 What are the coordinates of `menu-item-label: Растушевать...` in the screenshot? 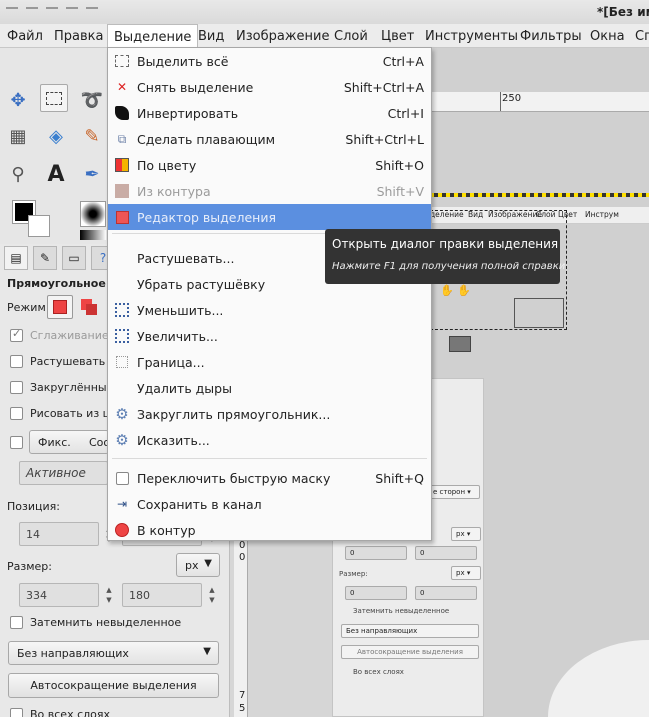 It's located at (186, 258).